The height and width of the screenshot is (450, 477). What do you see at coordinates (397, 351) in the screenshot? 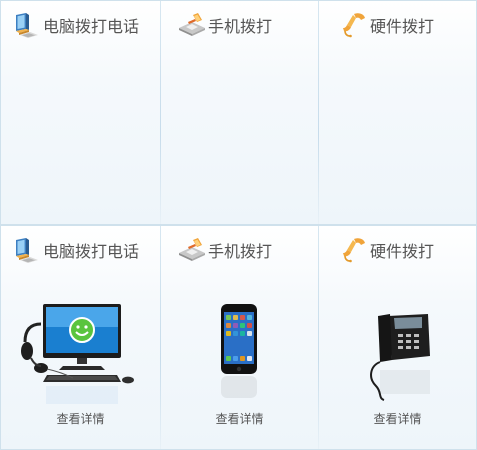
I see `desk-phone-image` at bounding box center [397, 351].